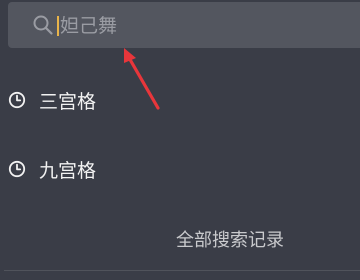 Image resolution: width=360 pixels, height=280 pixels. I want to click on bottom-divider, so click(182, 270).